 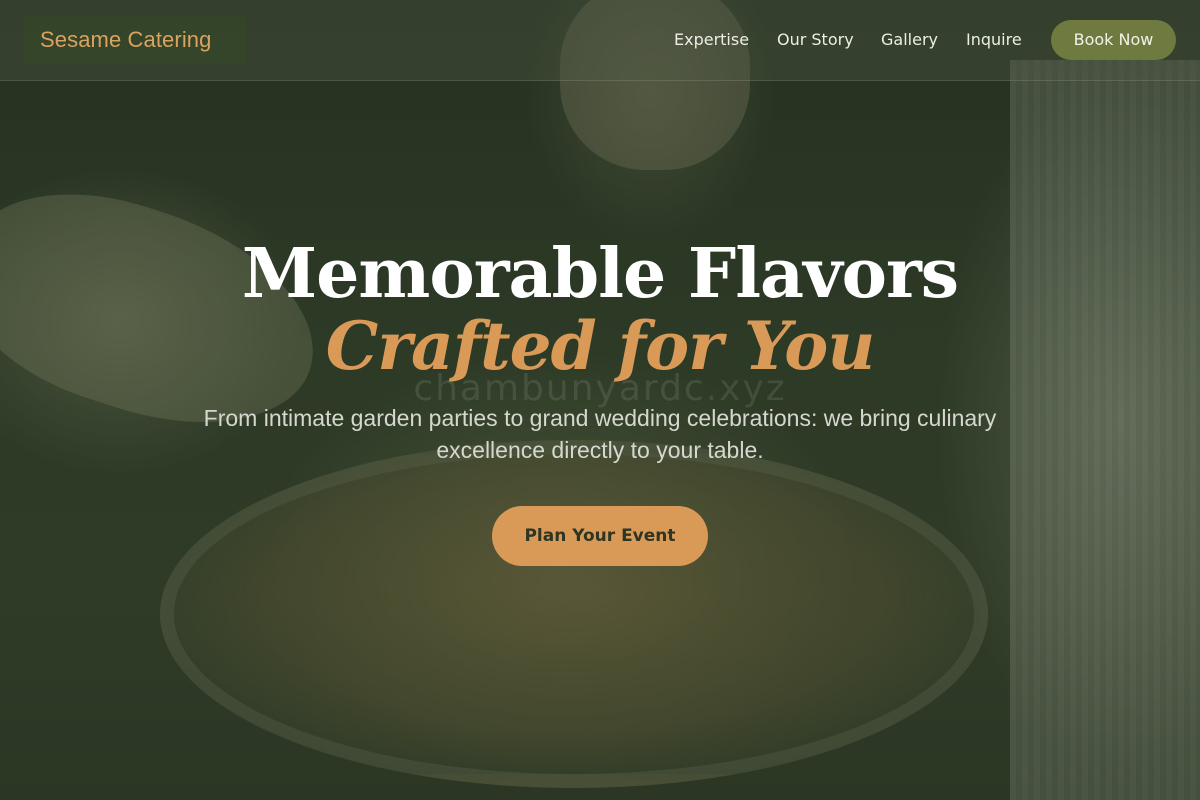 I want to click on plan-your-event-button: Plan Your Event, so click(x=600, y=536).